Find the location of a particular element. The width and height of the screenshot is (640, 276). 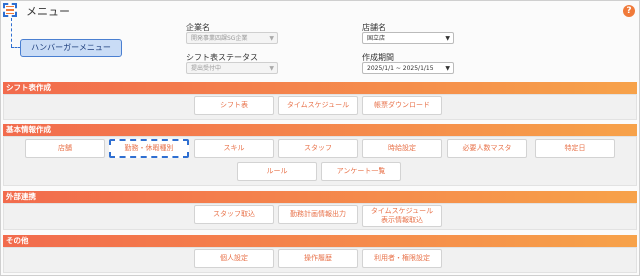

required-staff-master-button: 必要人数マスタ is located at coordinates (487, 148).